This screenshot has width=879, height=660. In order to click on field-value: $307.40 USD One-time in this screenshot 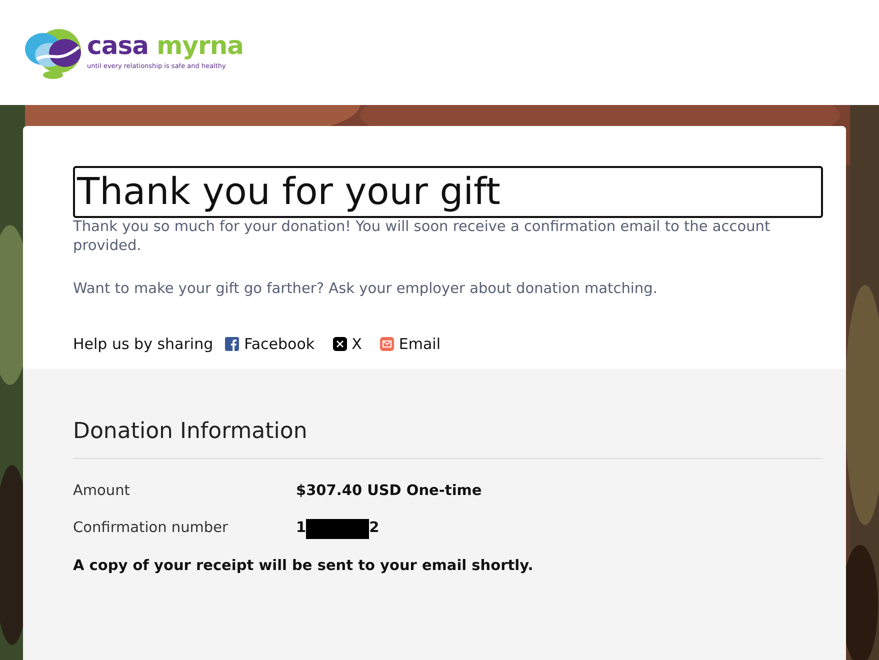, I will do `click(389, 491)`.